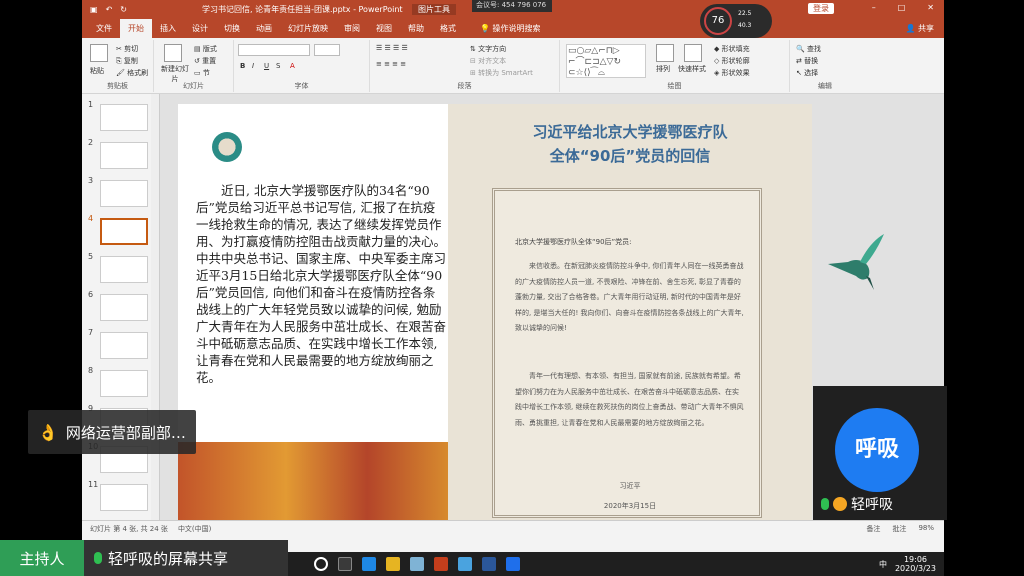 The image size is (1024, 576). What do you see at coordinates (352, 28) in the screenshot?
I see `tab-review: 审阅` at bounding box center [352, 28].